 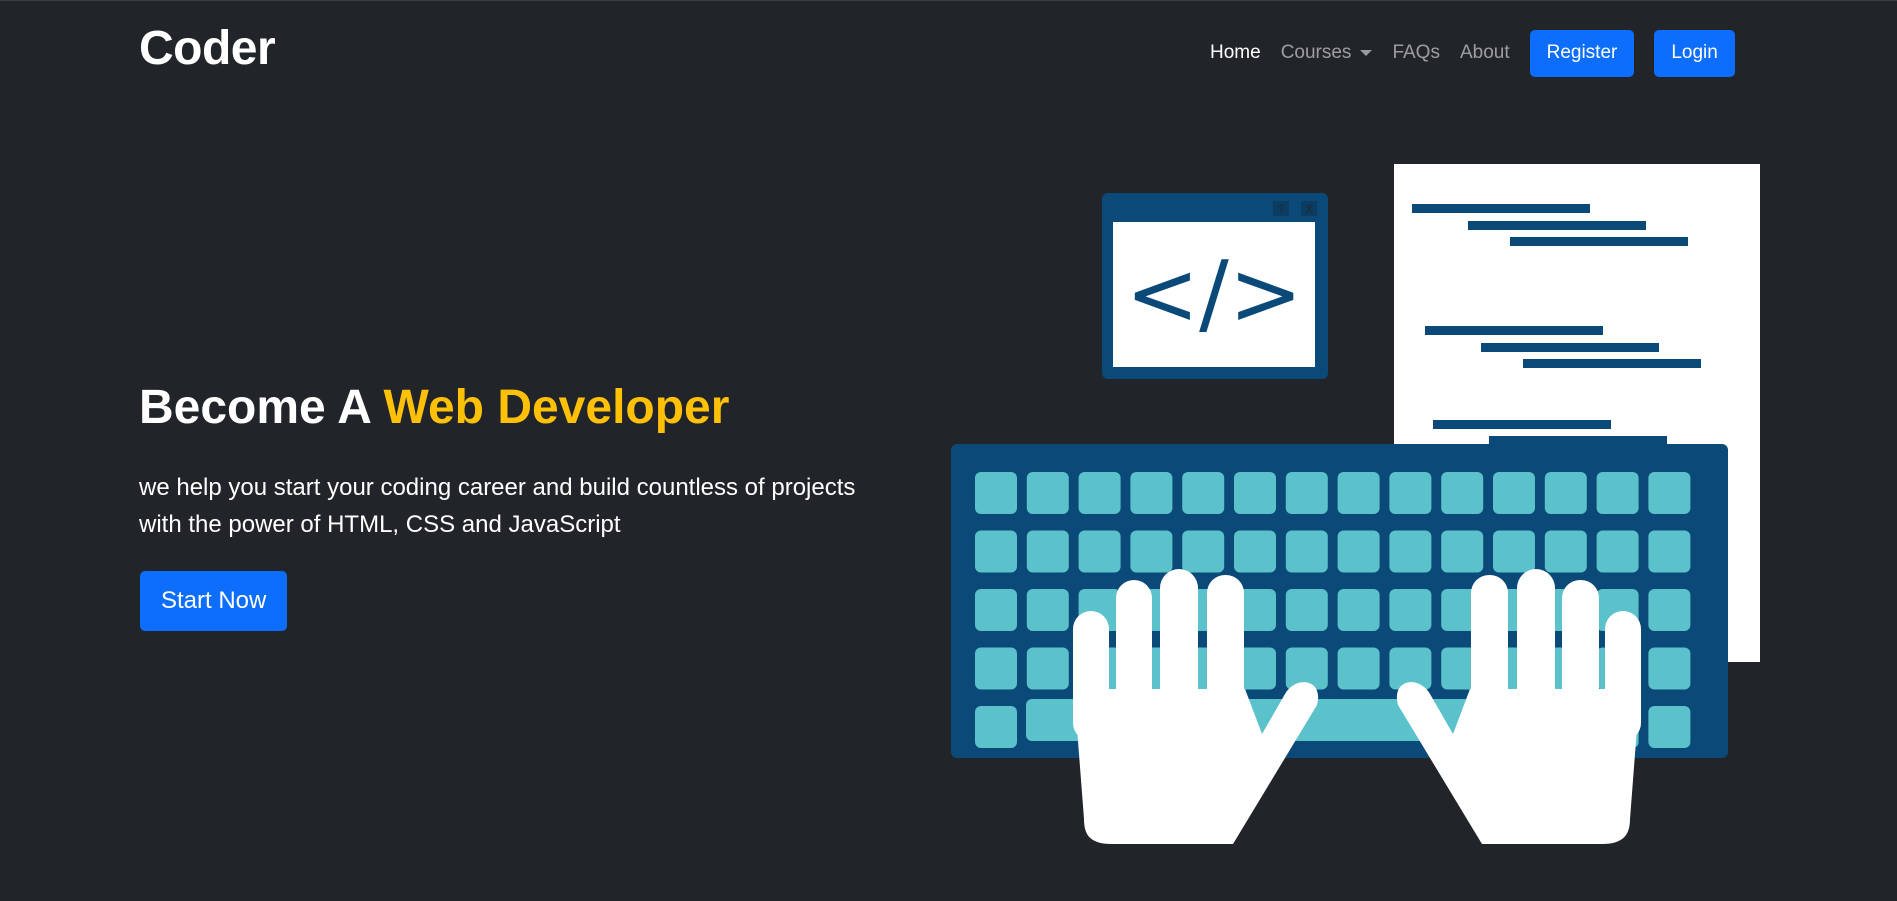 I want to click on code-tag-text: </>, so click(x=1213, y=293).